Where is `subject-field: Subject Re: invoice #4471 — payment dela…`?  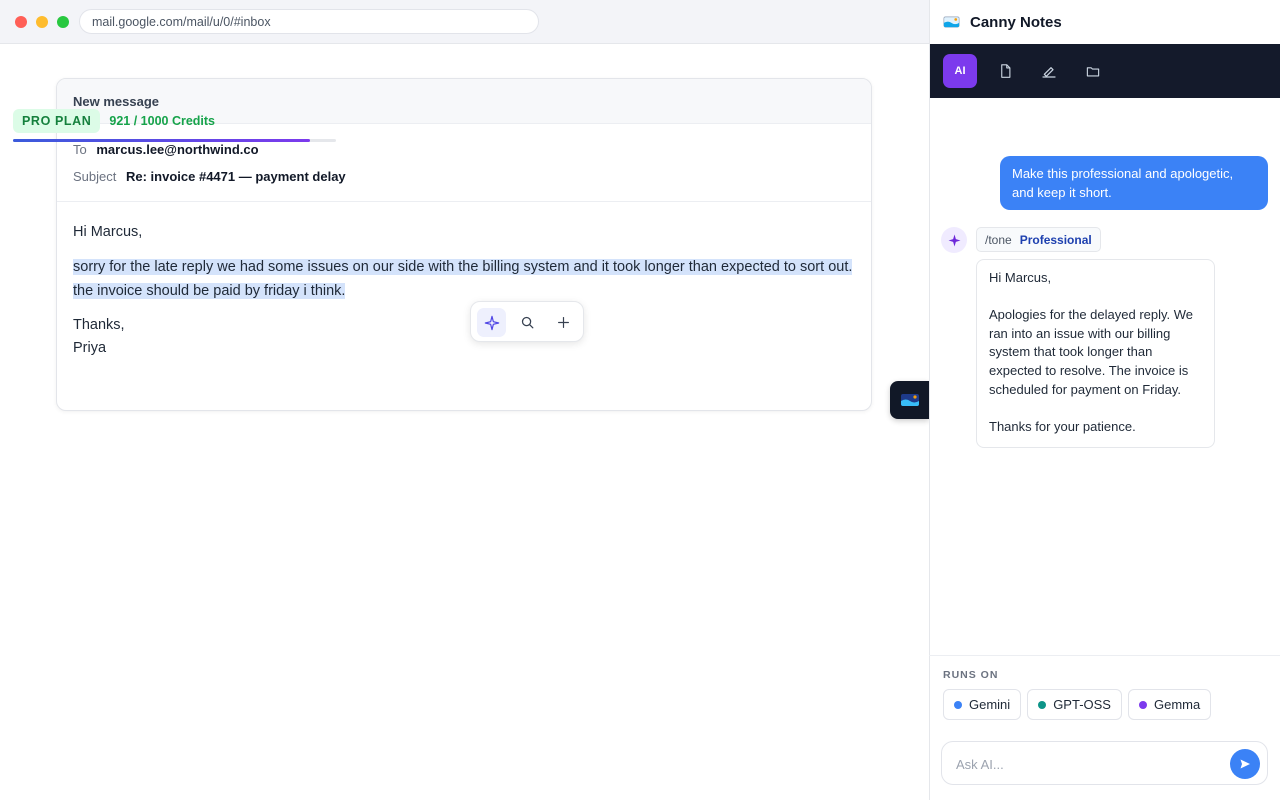
subject-field: Subject Re: invoice #4471 — payment dela… is located at coordinates (464, 176).